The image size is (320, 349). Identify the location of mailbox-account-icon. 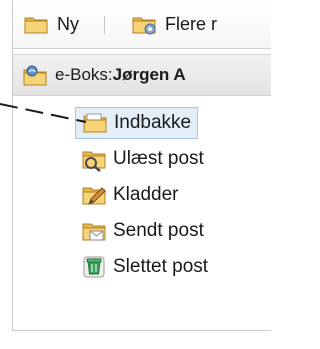
(35, 75).